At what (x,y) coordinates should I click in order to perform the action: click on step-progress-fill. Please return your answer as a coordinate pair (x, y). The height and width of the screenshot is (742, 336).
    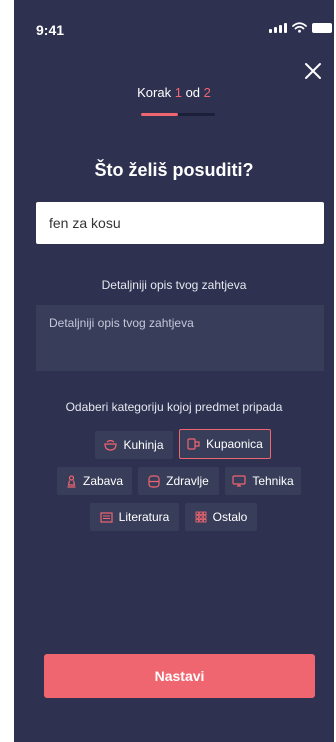
    Looking at the image, I should click on (159, 114).